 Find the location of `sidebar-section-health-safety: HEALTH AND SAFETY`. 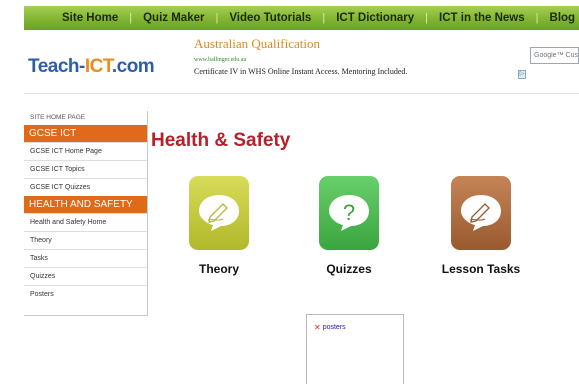

sidebar-section-health-safety: HEALTH AND SAFETY is located at coordinates (85, 204).